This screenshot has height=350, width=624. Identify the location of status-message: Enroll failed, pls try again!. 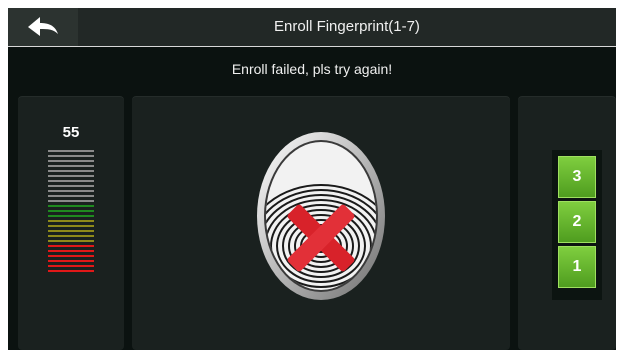
(312, 69).